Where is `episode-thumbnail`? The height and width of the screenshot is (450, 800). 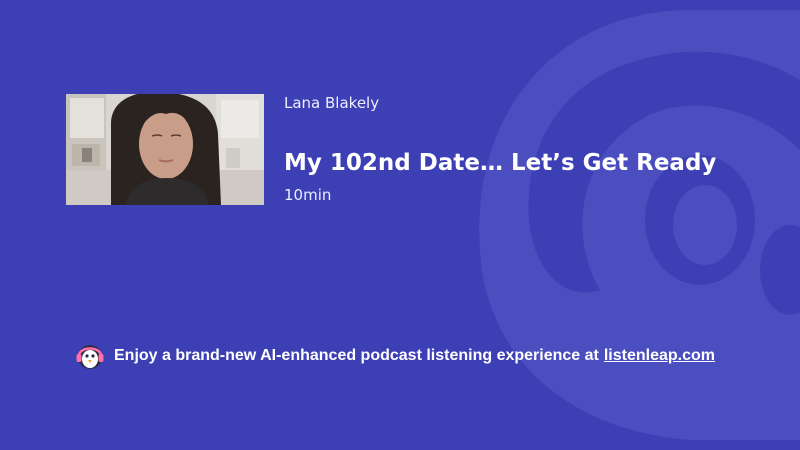
episode-thumbnail is located at coordinates (165, 149).